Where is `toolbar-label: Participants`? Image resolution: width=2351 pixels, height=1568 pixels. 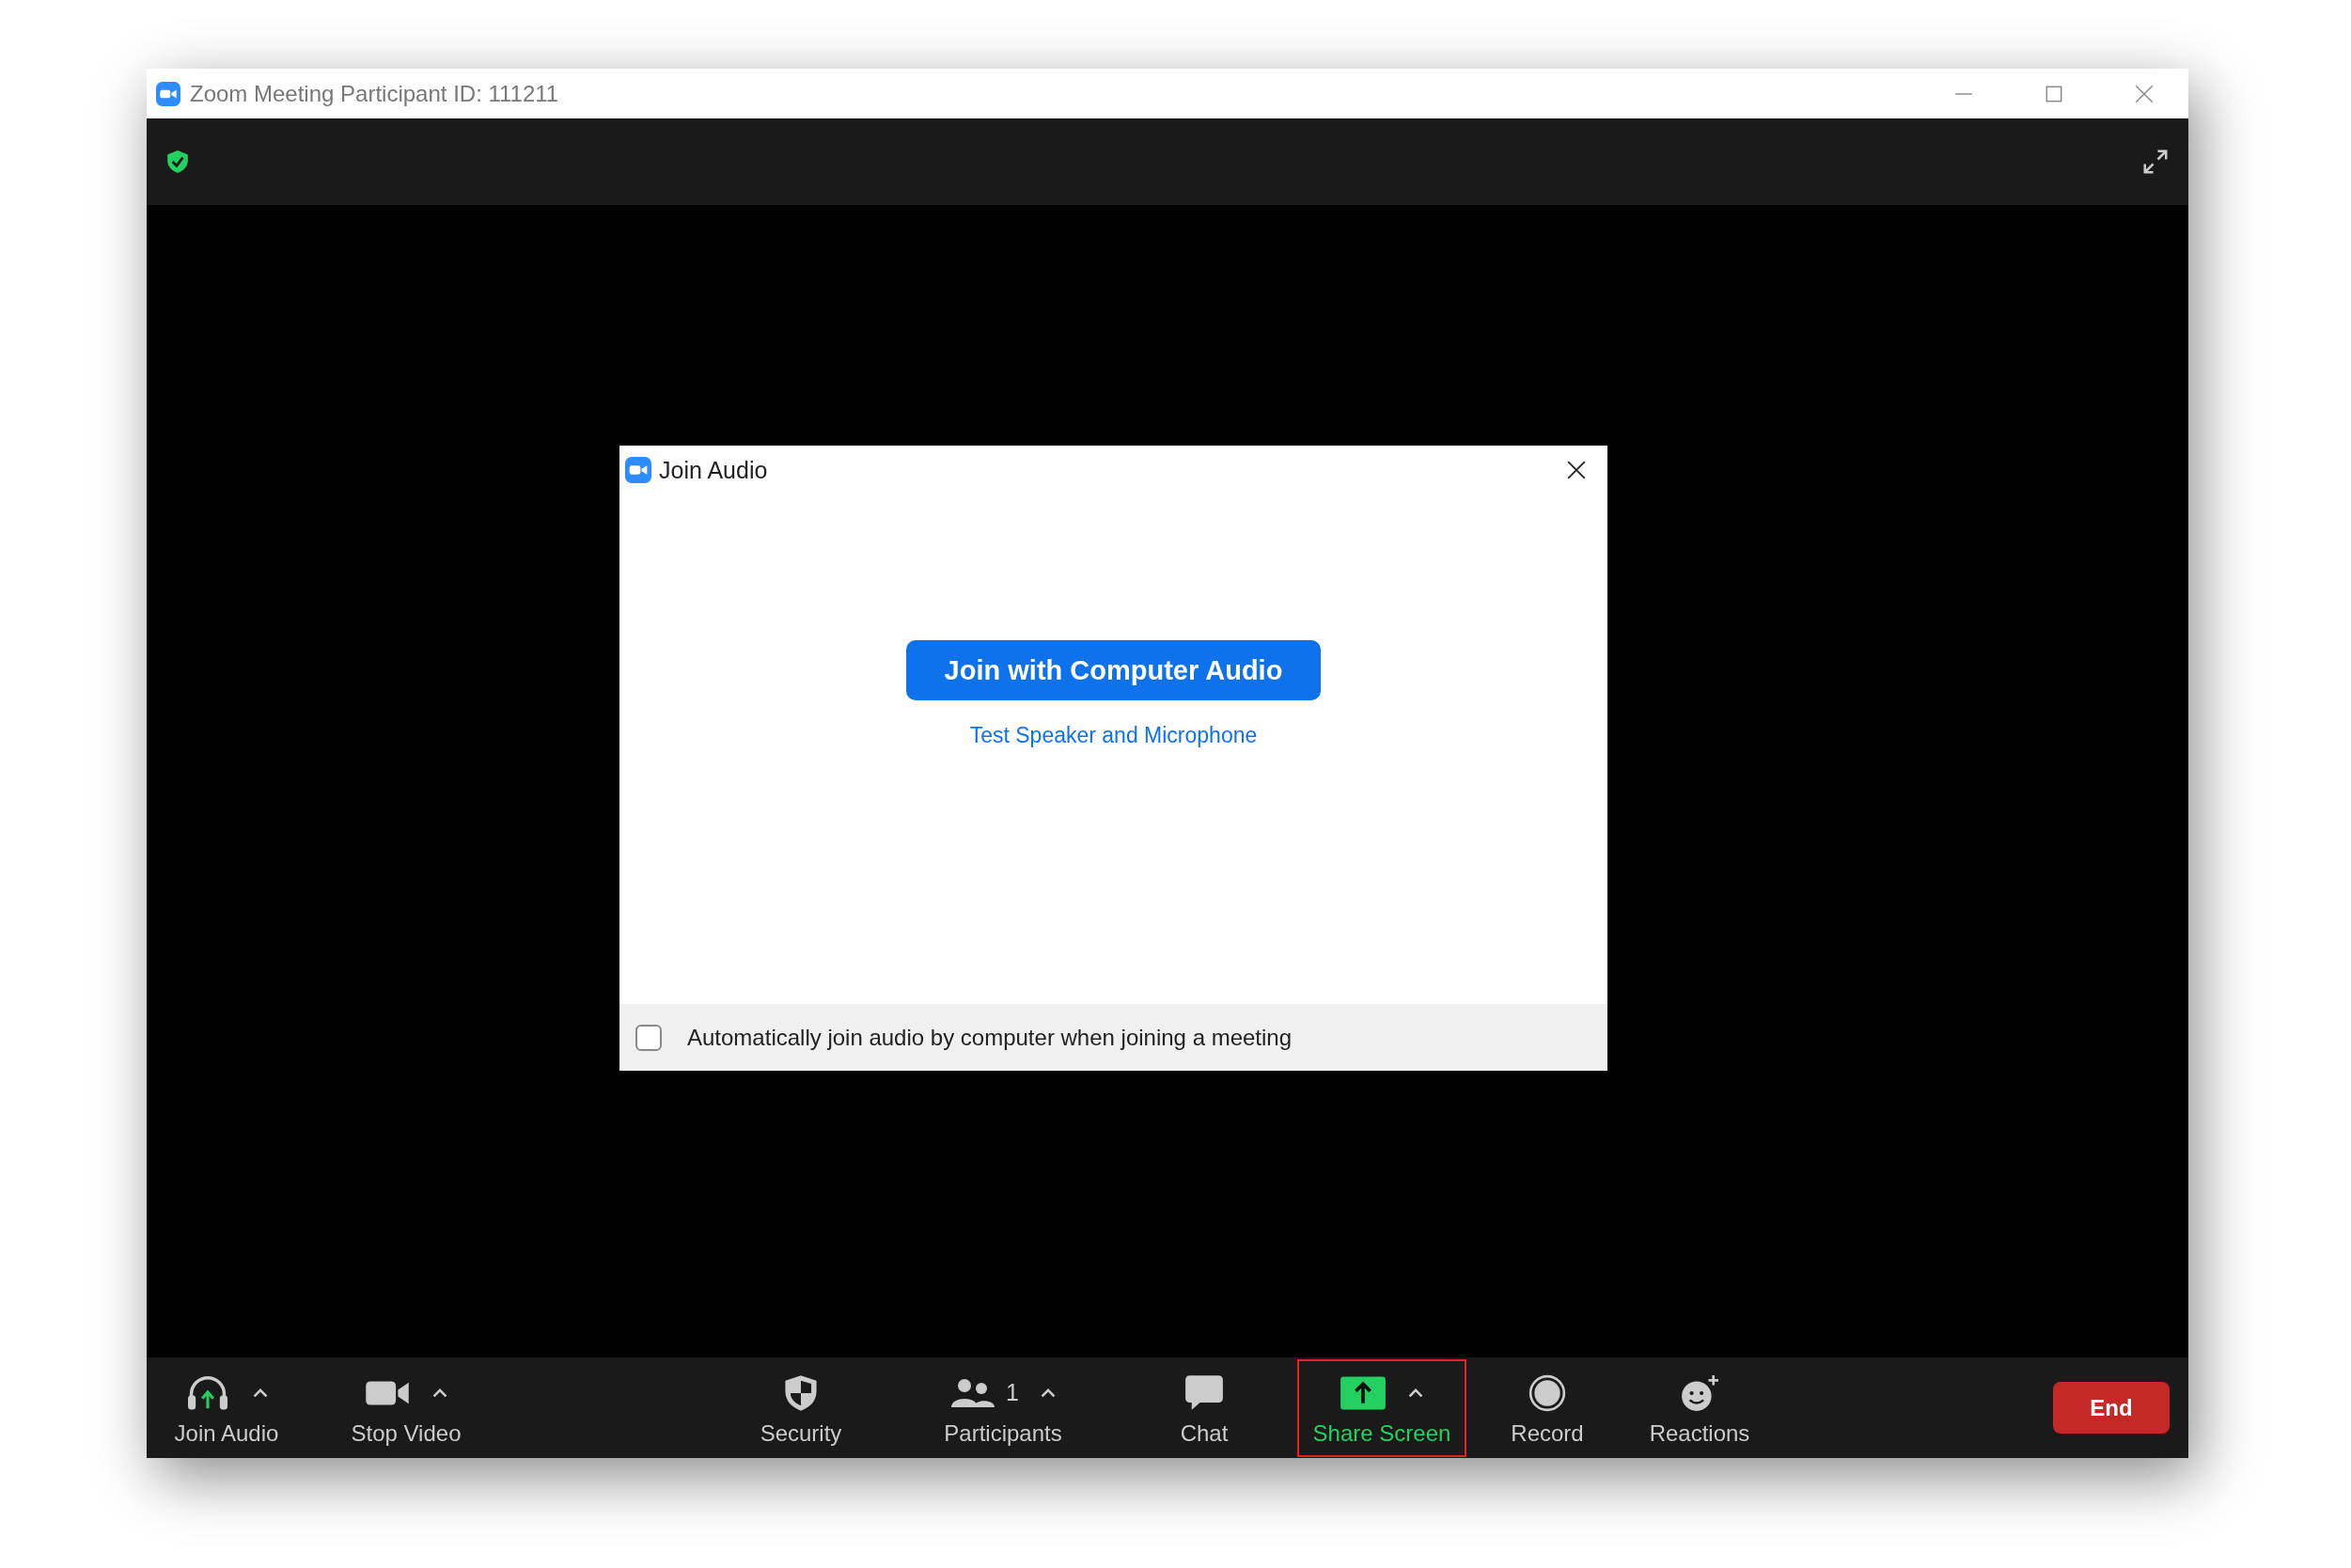
toolbar-label: Participants is located at coordinates (1003, 1433).